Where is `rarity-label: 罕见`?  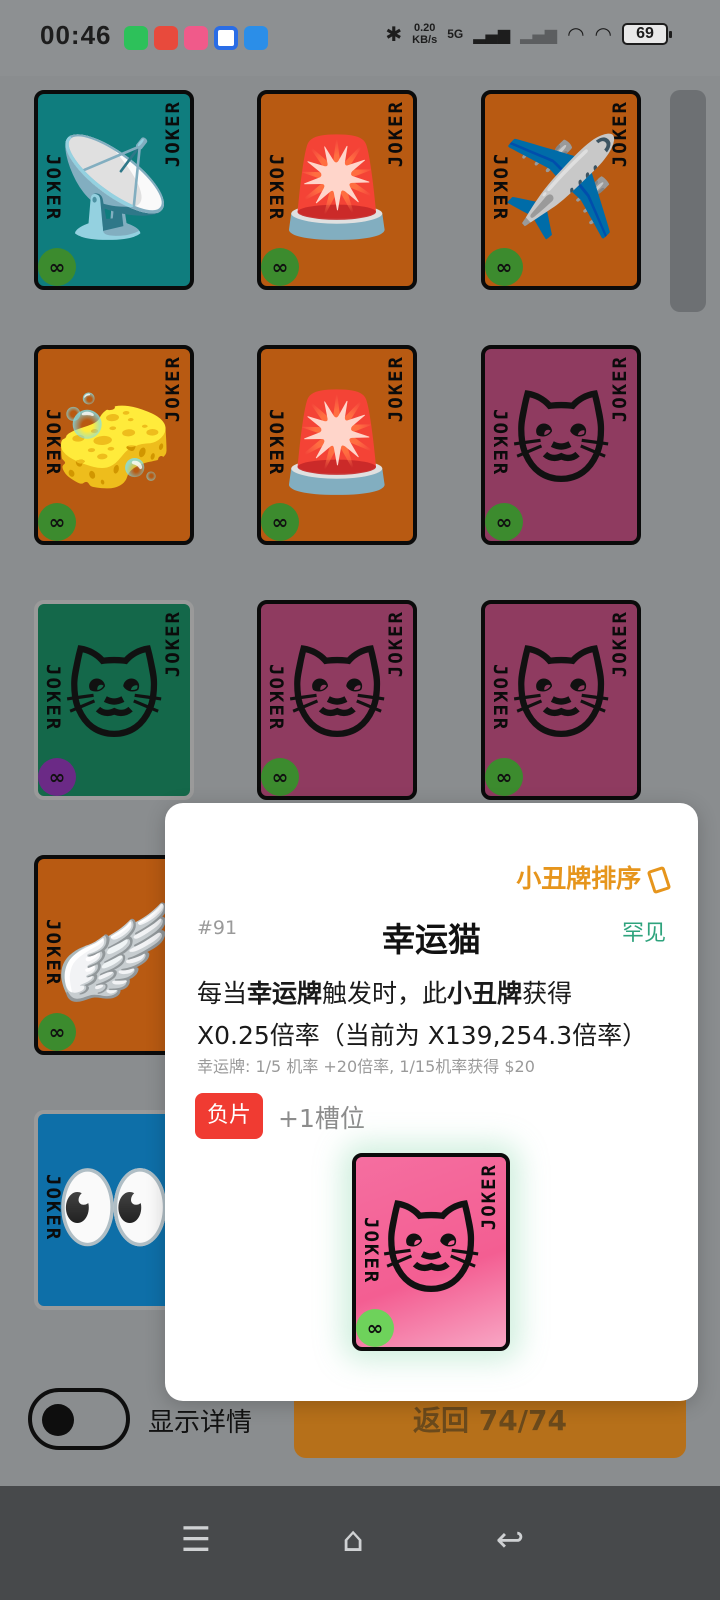 rarity-label: 罕见 is located at coordinates (643, 933).